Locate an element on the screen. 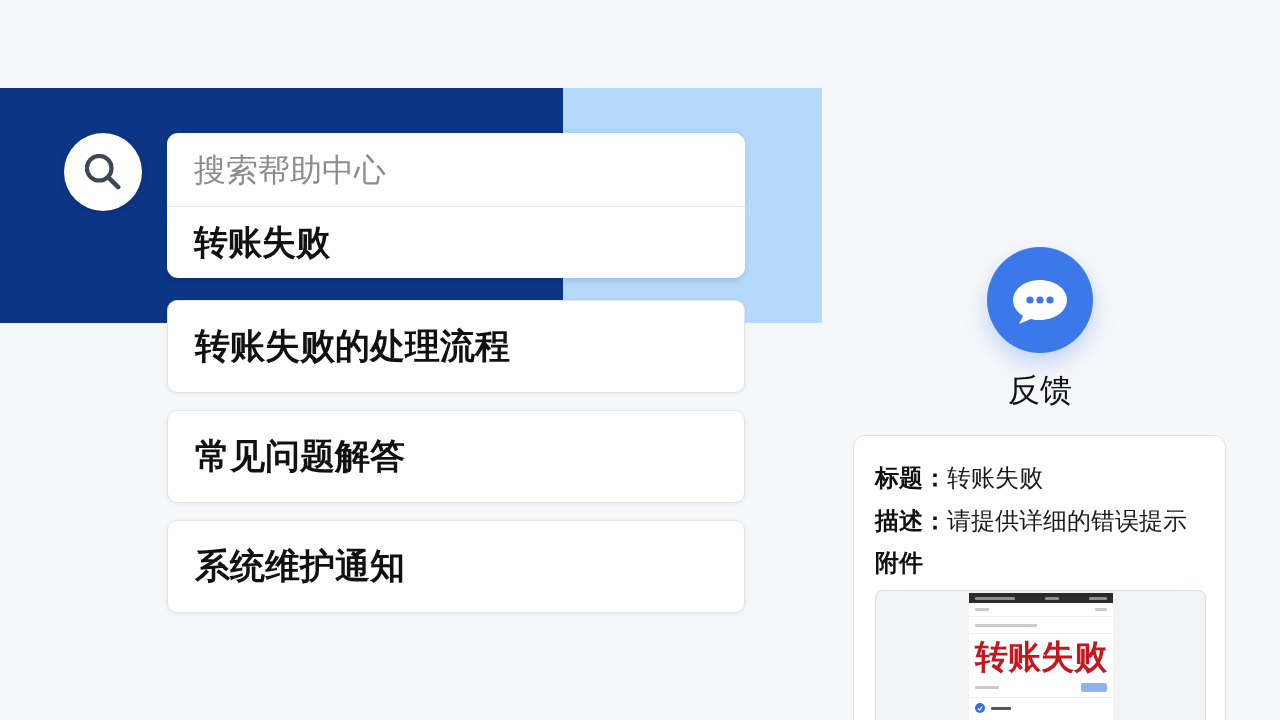  search-icon is located at coordinates (103, 172).